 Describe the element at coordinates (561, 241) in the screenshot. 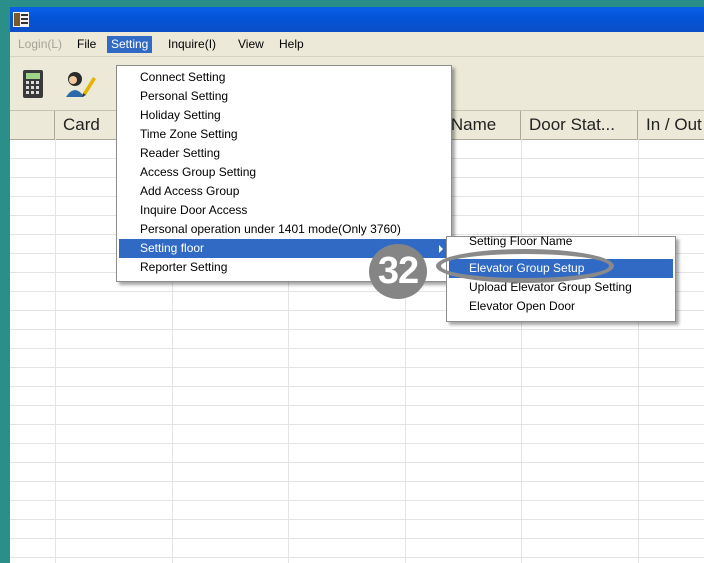

I see `submenu-item-setting-floor-name: Setting Floor Name` at that location.